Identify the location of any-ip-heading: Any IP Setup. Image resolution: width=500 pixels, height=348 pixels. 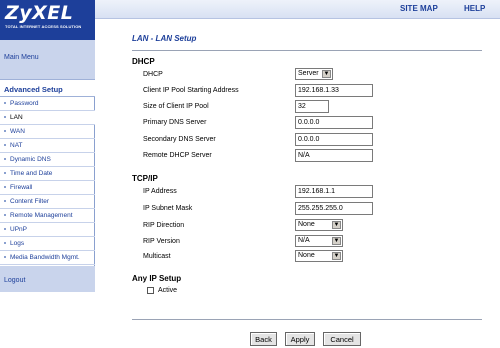
(157, 278).